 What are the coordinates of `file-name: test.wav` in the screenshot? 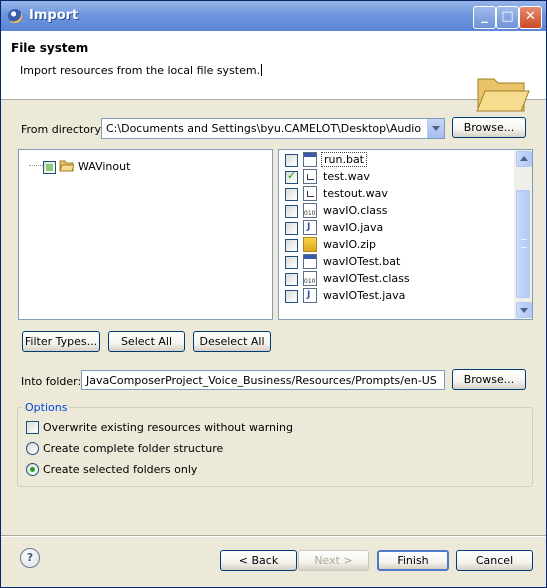 It's located at (346, 176).